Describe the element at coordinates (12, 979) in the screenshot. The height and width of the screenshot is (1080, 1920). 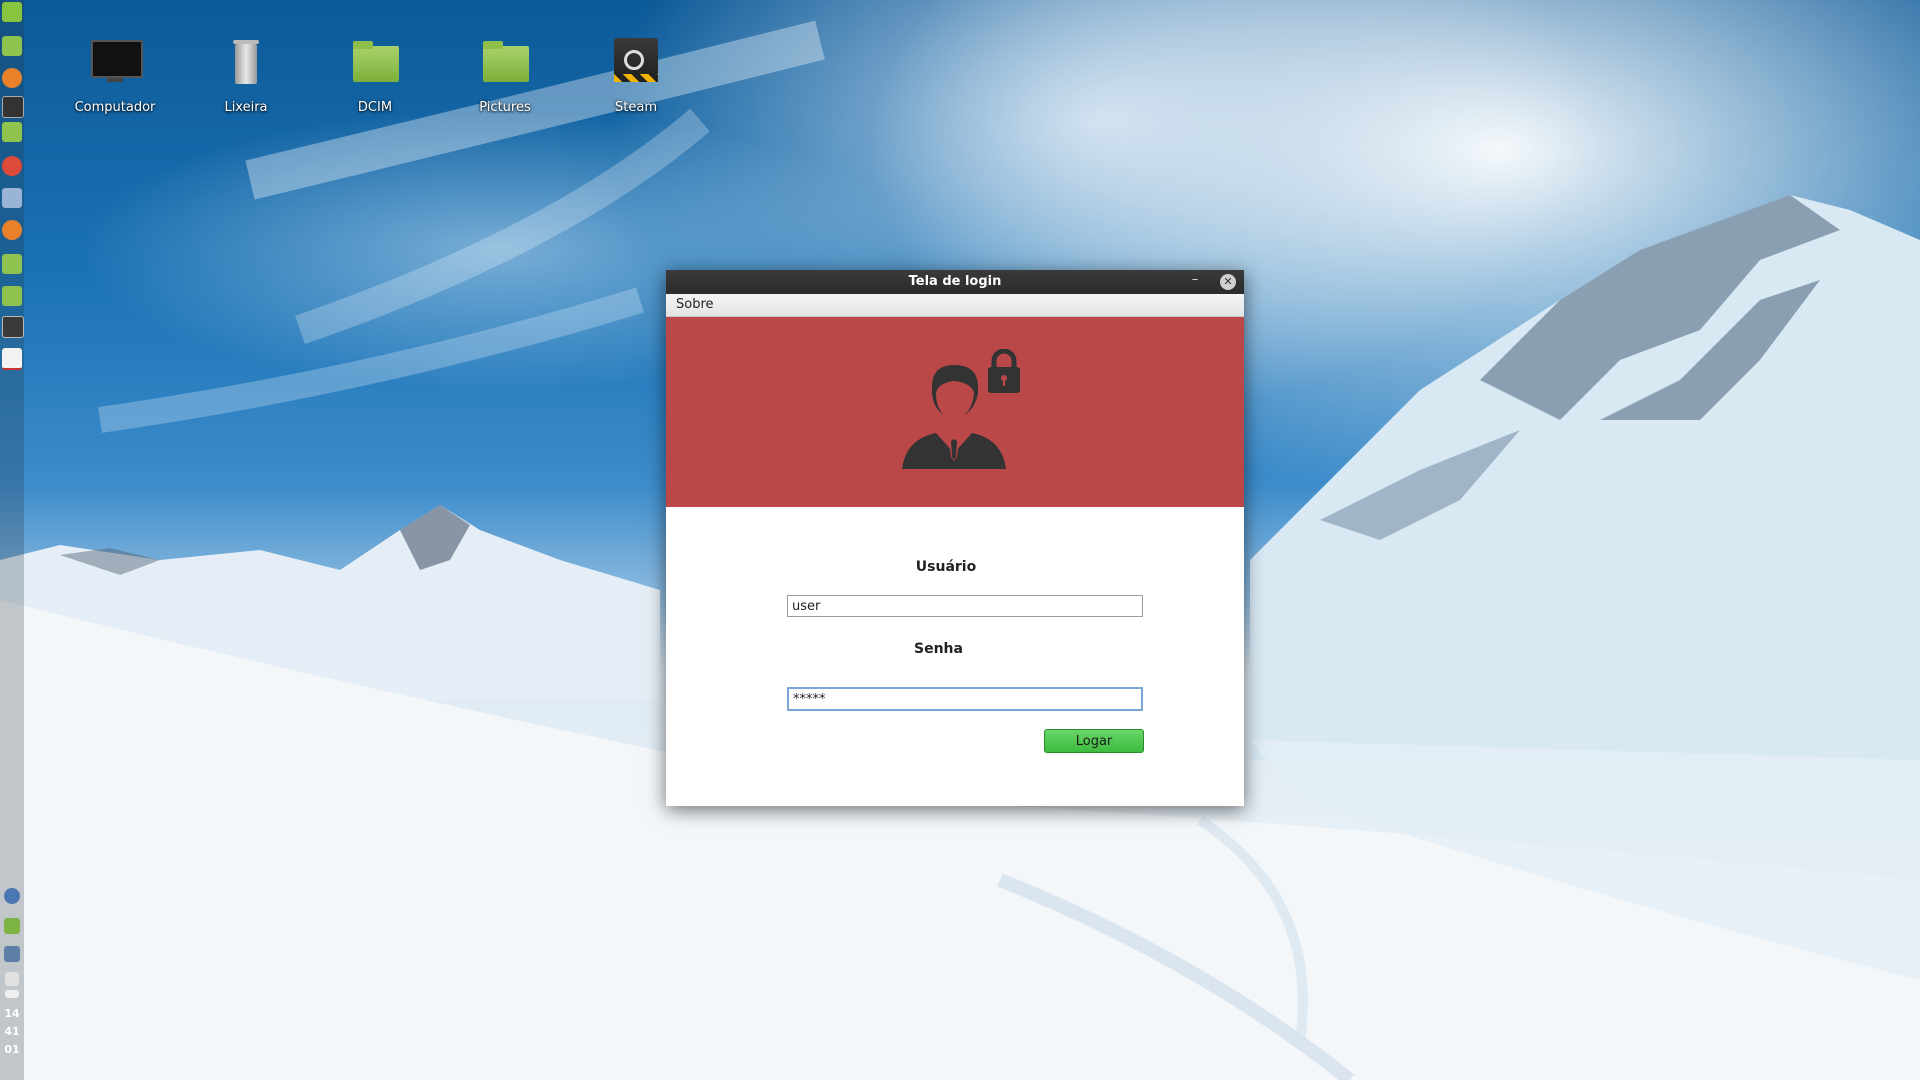
I see `sound-icon` at that location.